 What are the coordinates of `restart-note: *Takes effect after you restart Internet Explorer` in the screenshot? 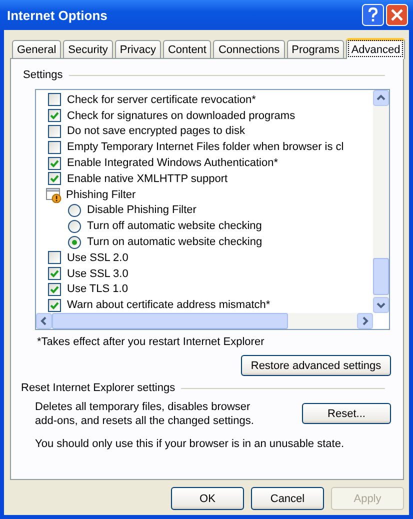 It's located at (151, 342).